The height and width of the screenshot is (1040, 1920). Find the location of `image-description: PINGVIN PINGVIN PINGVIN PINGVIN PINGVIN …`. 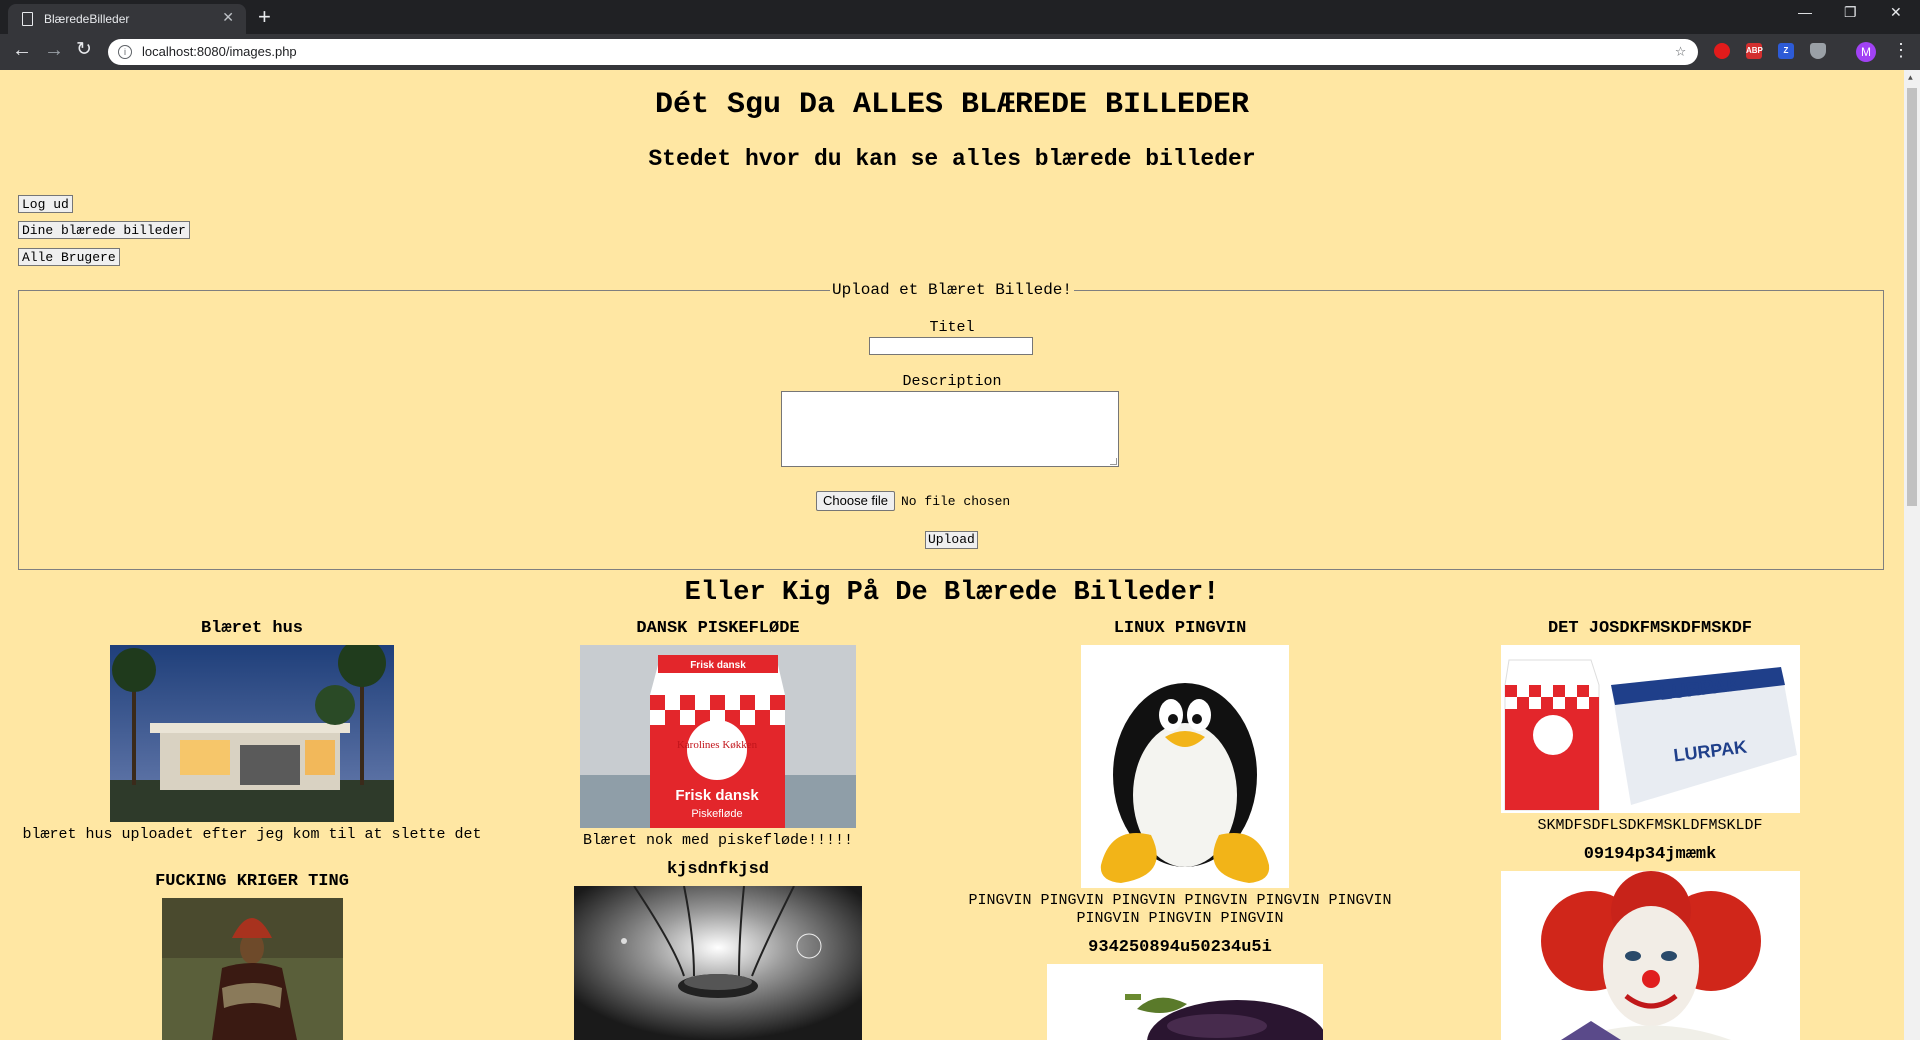

image-description: PINGVIN PINGVIN PINGVIN PINGVIN PINGVIN … is located at coordinates (1180, 909).